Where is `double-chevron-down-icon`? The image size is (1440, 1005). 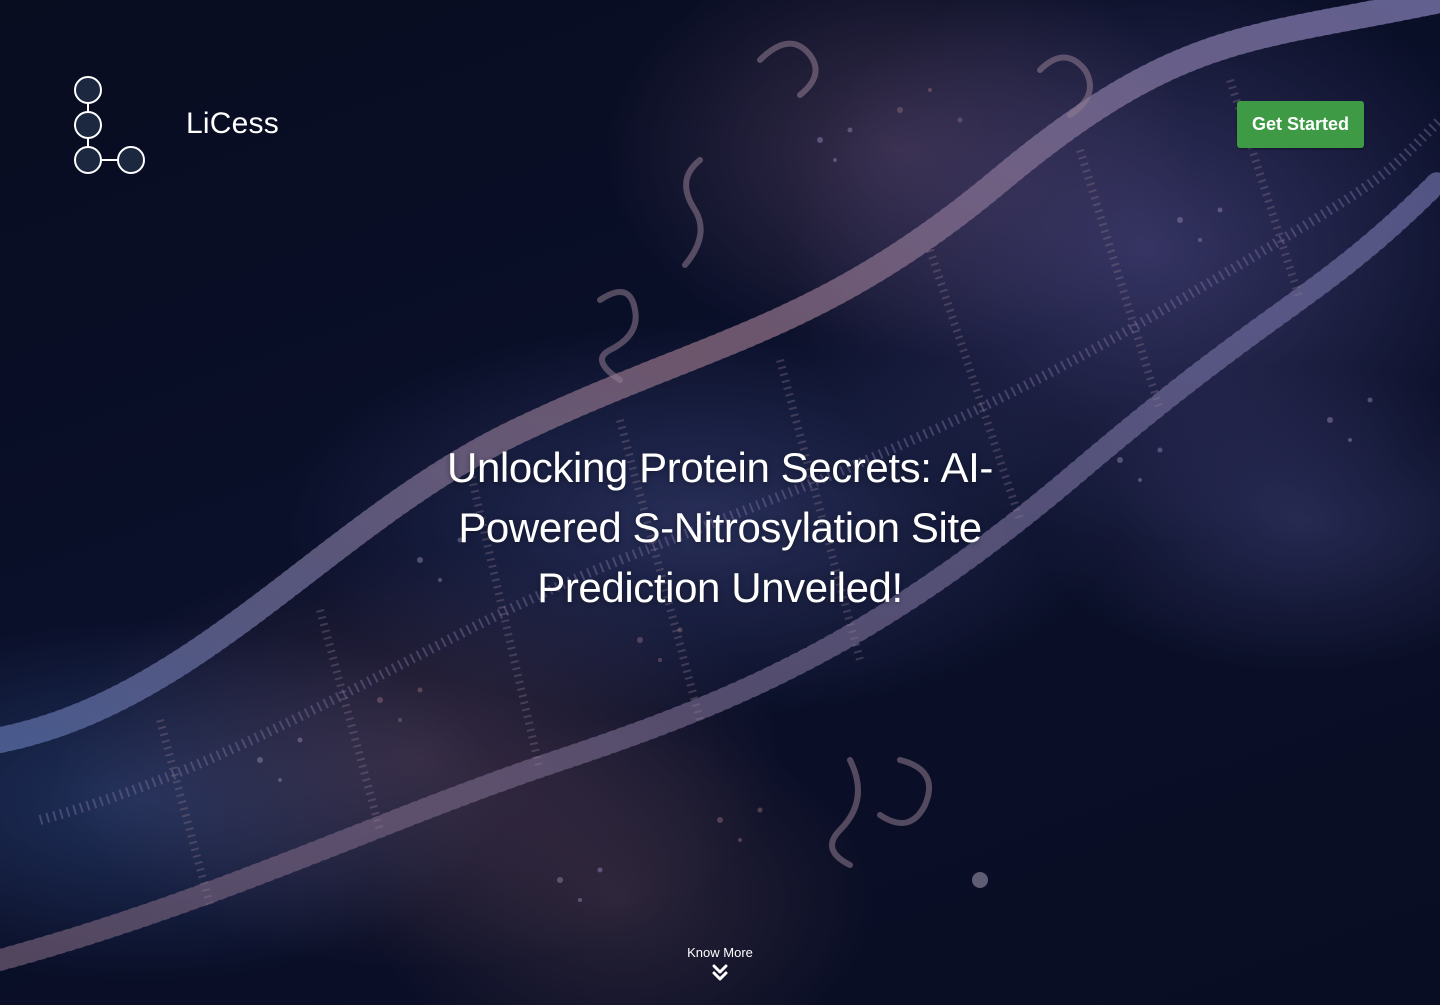 double-chevron-down-icon is located at coordinates (720, 972).